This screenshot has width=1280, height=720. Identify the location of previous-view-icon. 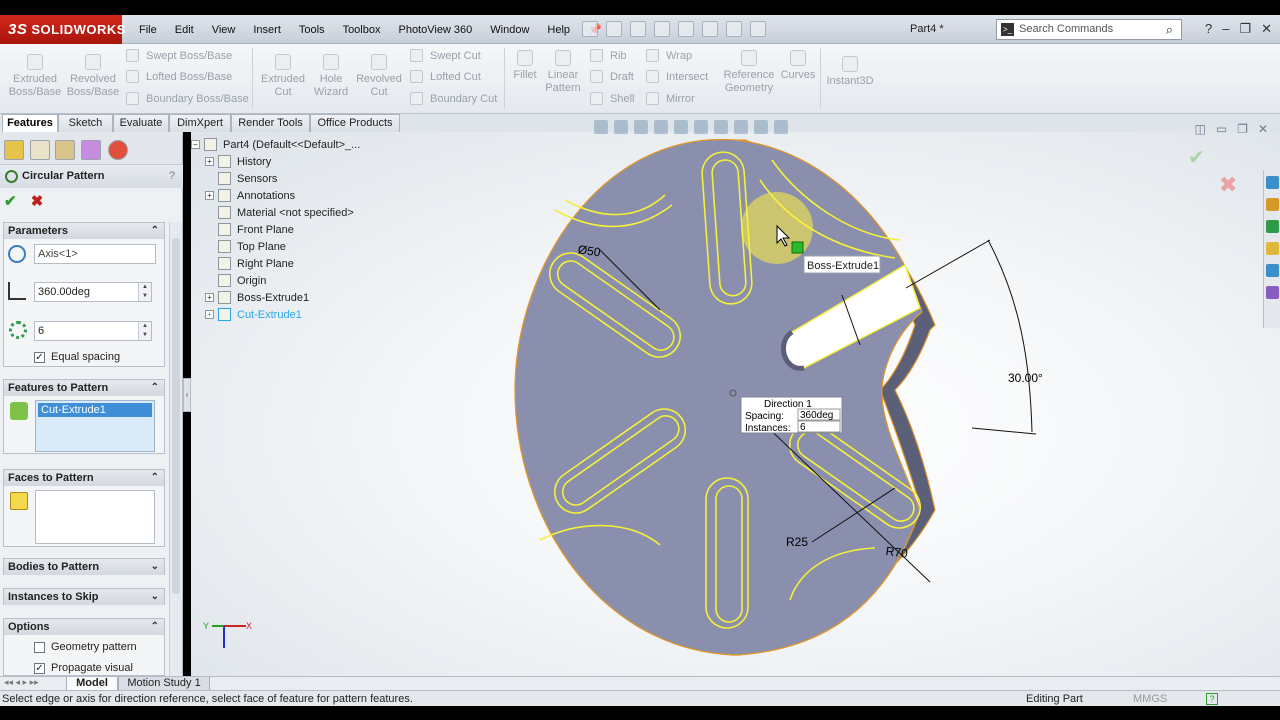
(641, 127).